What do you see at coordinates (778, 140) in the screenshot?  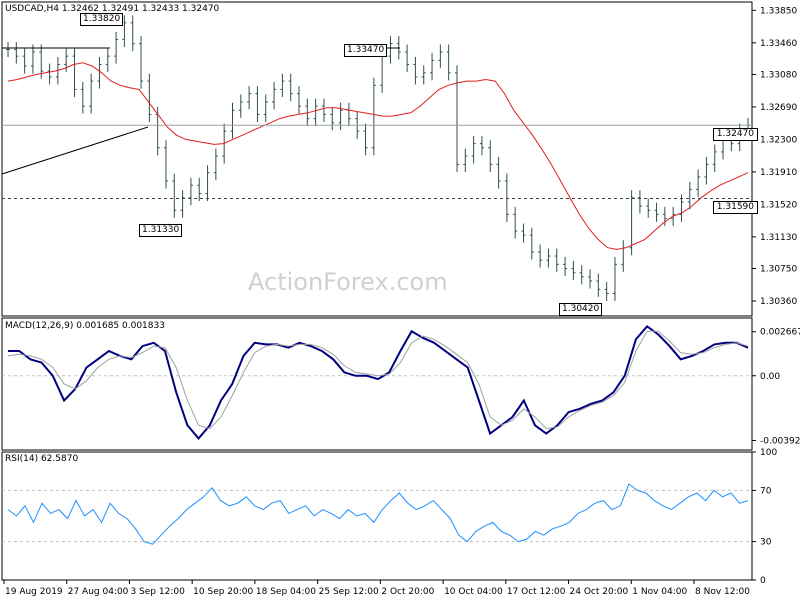 I see `price-axis-tick-label: 1.32300` at bounding box center [778, 140].